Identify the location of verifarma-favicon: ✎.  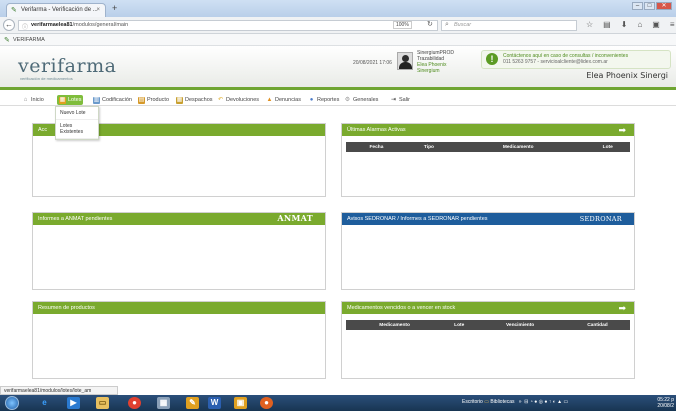
(14, 10).